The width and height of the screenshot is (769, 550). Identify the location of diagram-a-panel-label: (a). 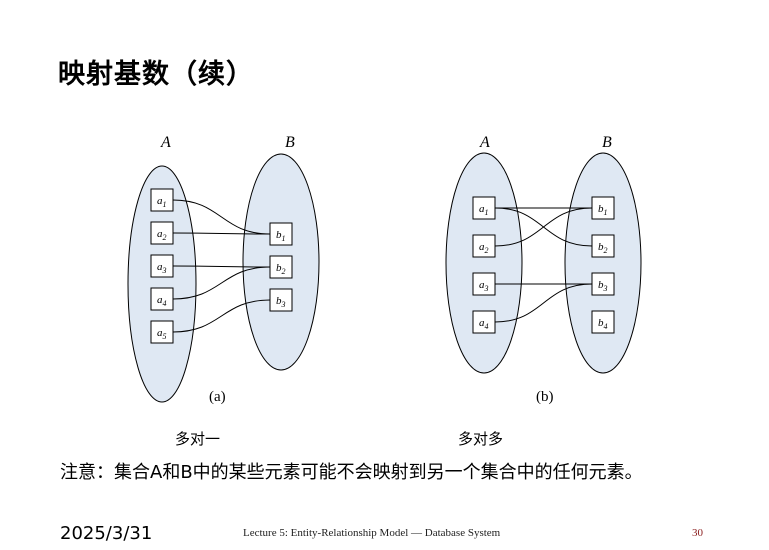
(217, 397).